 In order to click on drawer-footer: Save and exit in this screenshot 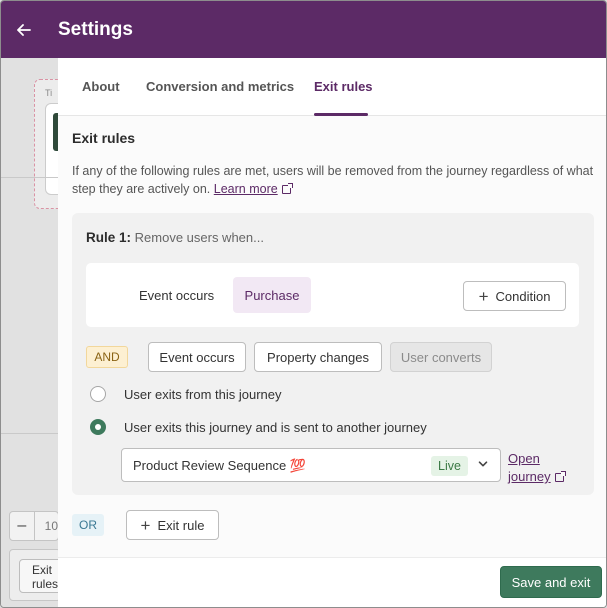, I will do `click(332, 582)`.